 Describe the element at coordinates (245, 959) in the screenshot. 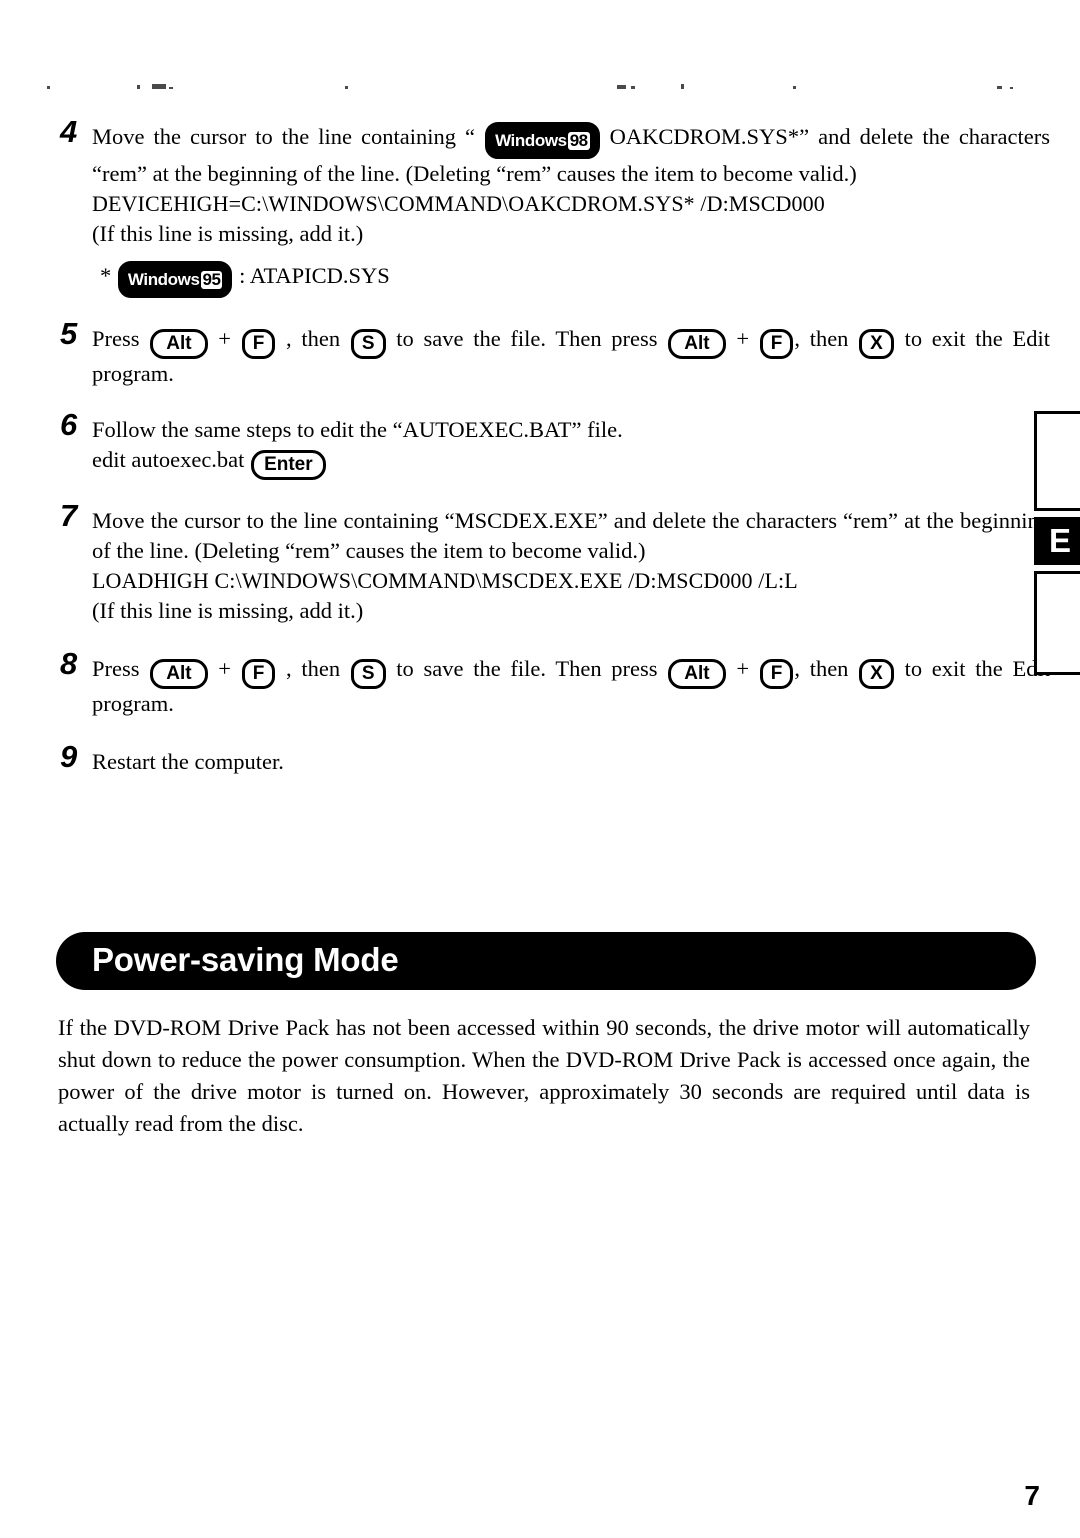

I see `section-title: Power-saving Mode` at that location.